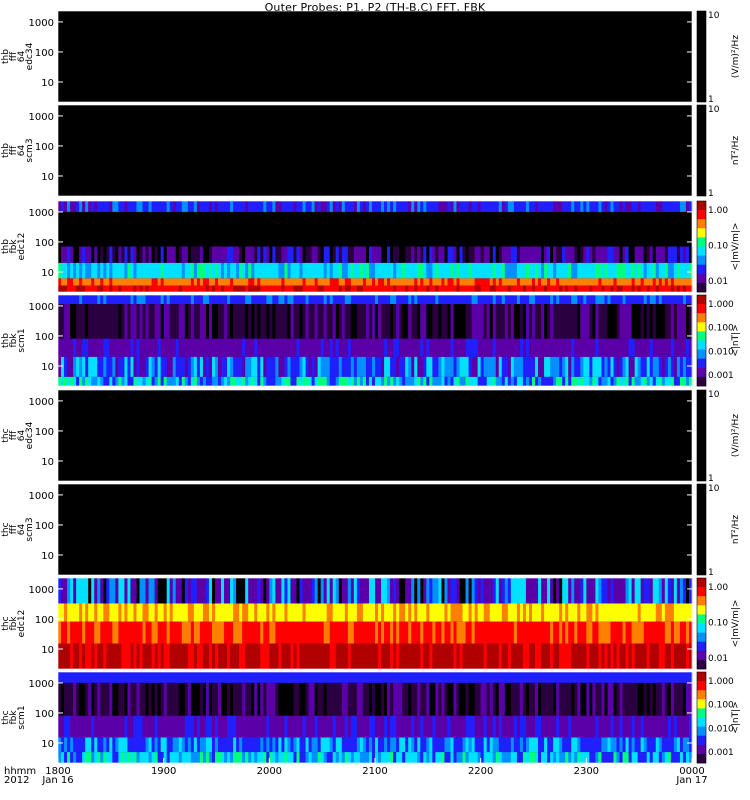 The image size is (750, 800). I want to click on colorbar-tick-label: 1.00, so click(718, 588).